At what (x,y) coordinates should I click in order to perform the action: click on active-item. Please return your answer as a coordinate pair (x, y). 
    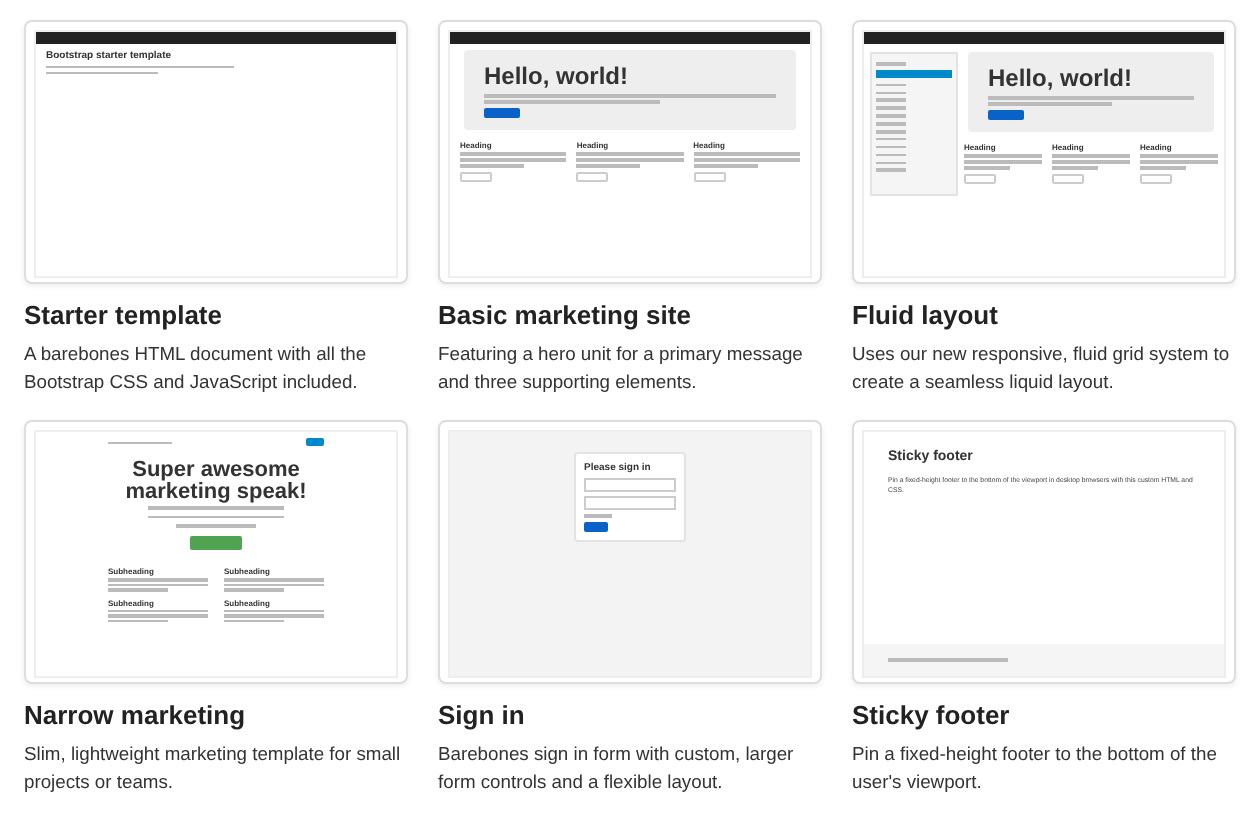
    Looking at the image, I should click on (914, 74).